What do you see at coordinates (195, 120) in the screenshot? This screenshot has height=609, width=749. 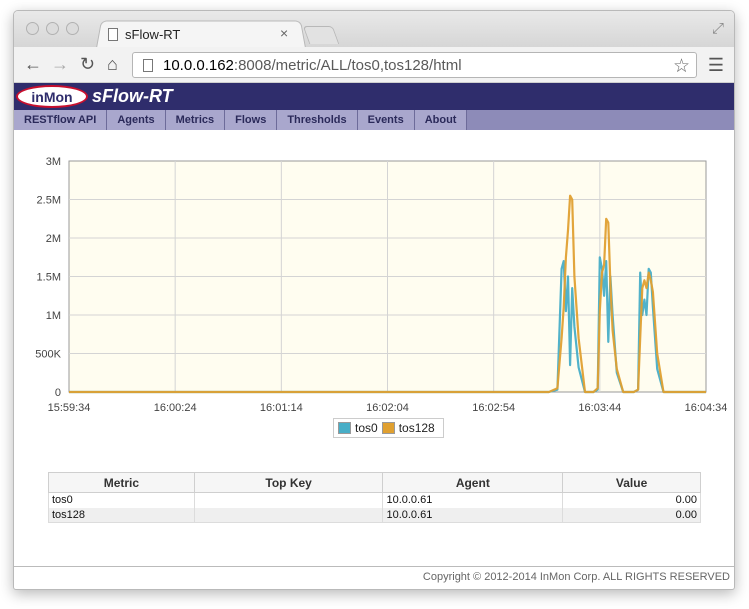 I see `nav-item-metrics: Metrics` at bounding box center [195, 120].